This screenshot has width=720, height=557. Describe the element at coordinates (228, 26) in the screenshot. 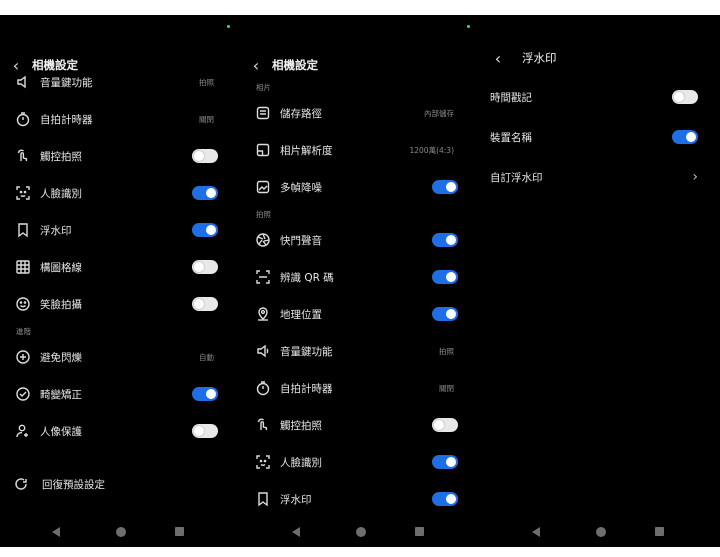

I see `status-indicator` at that location.